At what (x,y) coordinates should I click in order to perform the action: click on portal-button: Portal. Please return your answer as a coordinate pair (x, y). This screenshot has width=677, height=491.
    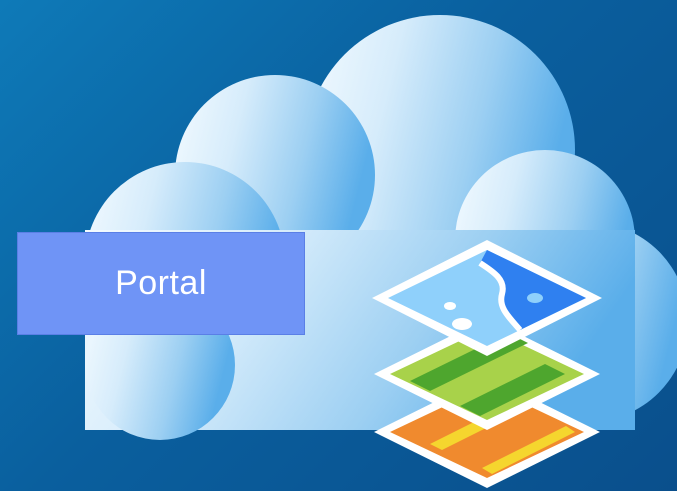
    Looking at the image, I should click on (161, 283).